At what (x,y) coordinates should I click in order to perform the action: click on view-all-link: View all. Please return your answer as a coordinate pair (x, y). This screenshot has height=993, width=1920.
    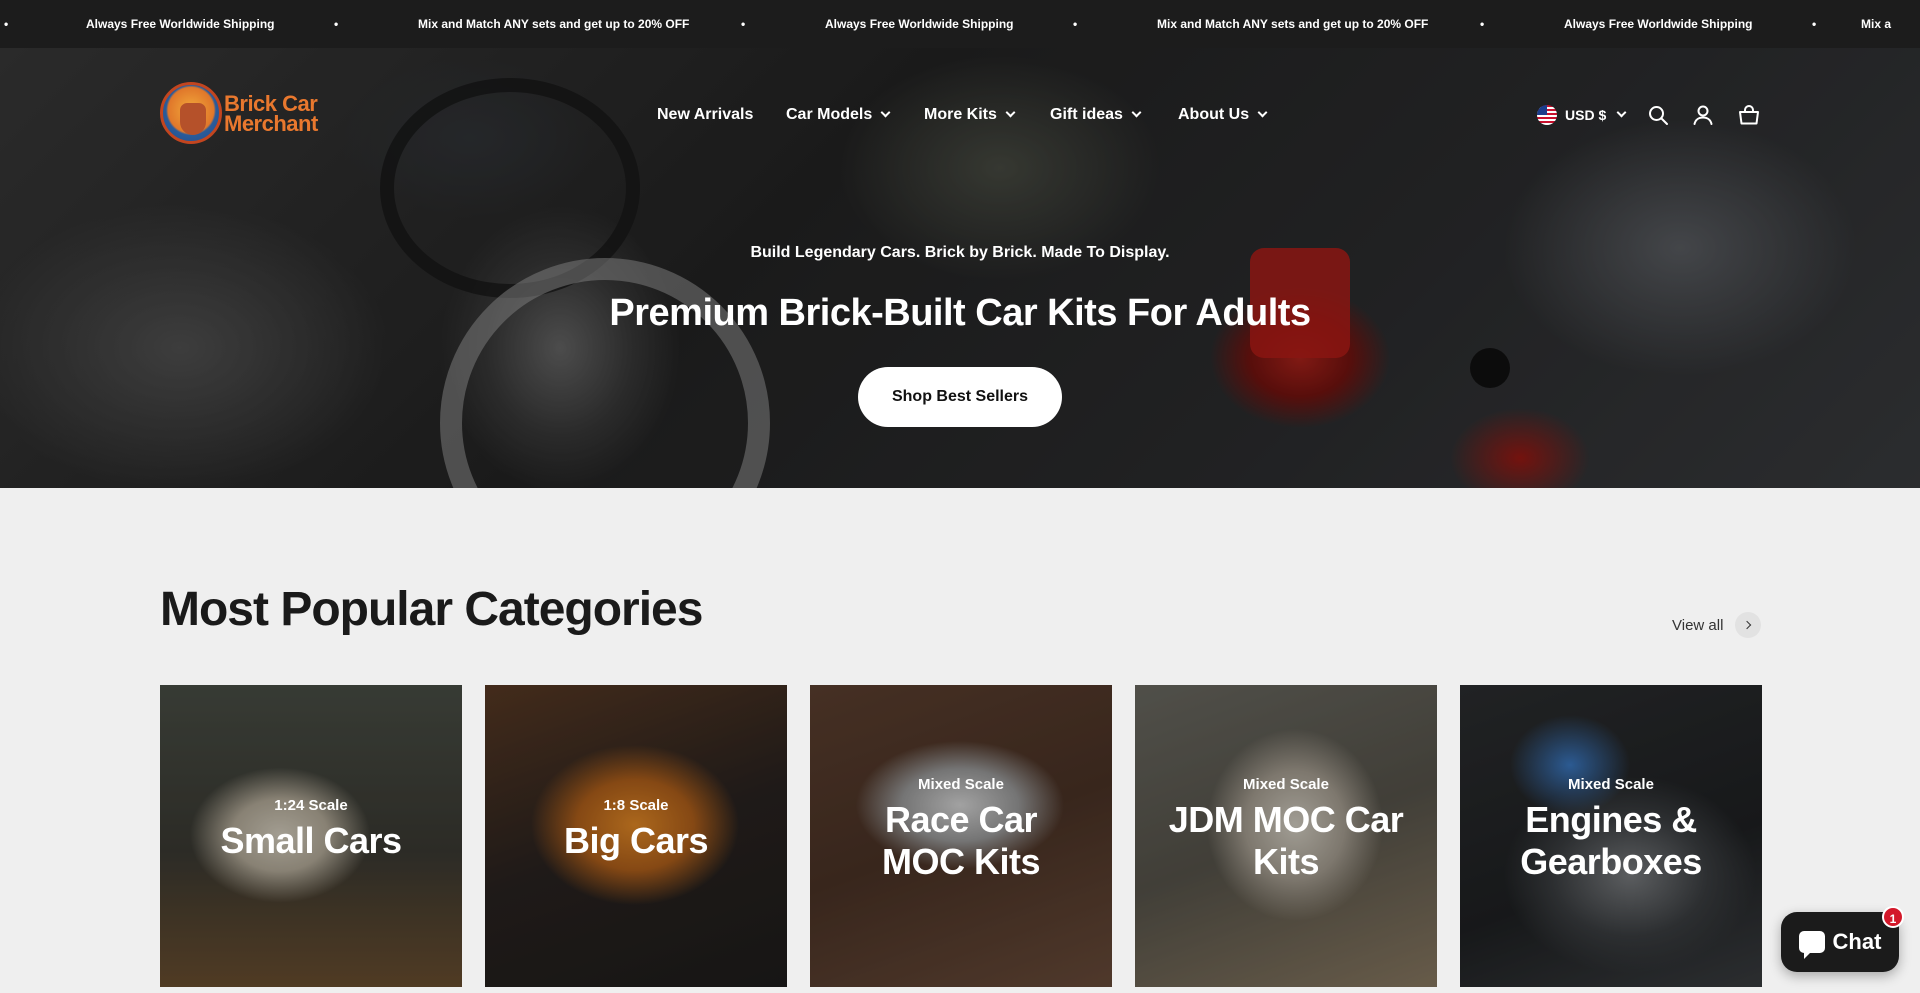
    Looking at the image, I should click on (1717, 625).